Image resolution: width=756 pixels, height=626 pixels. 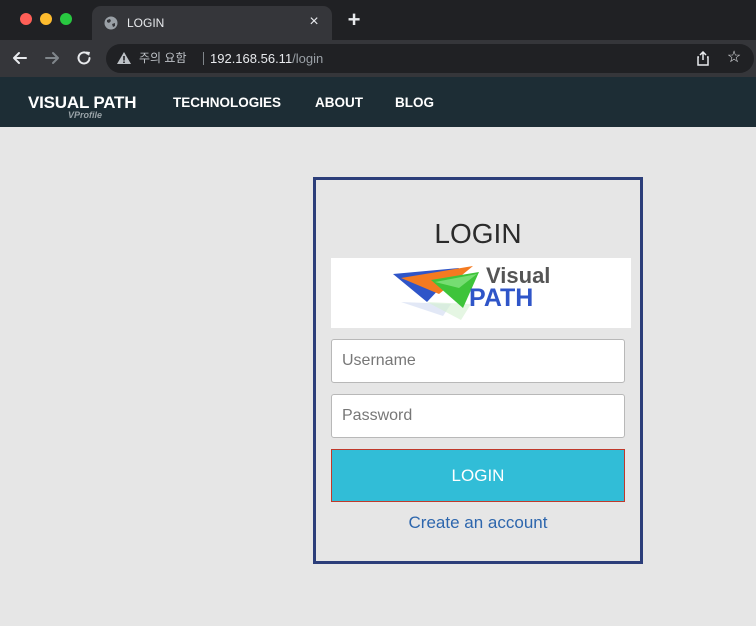 I want to click on visual-path-logo-graphic: Visual PATH, so click(x=471, y=291).